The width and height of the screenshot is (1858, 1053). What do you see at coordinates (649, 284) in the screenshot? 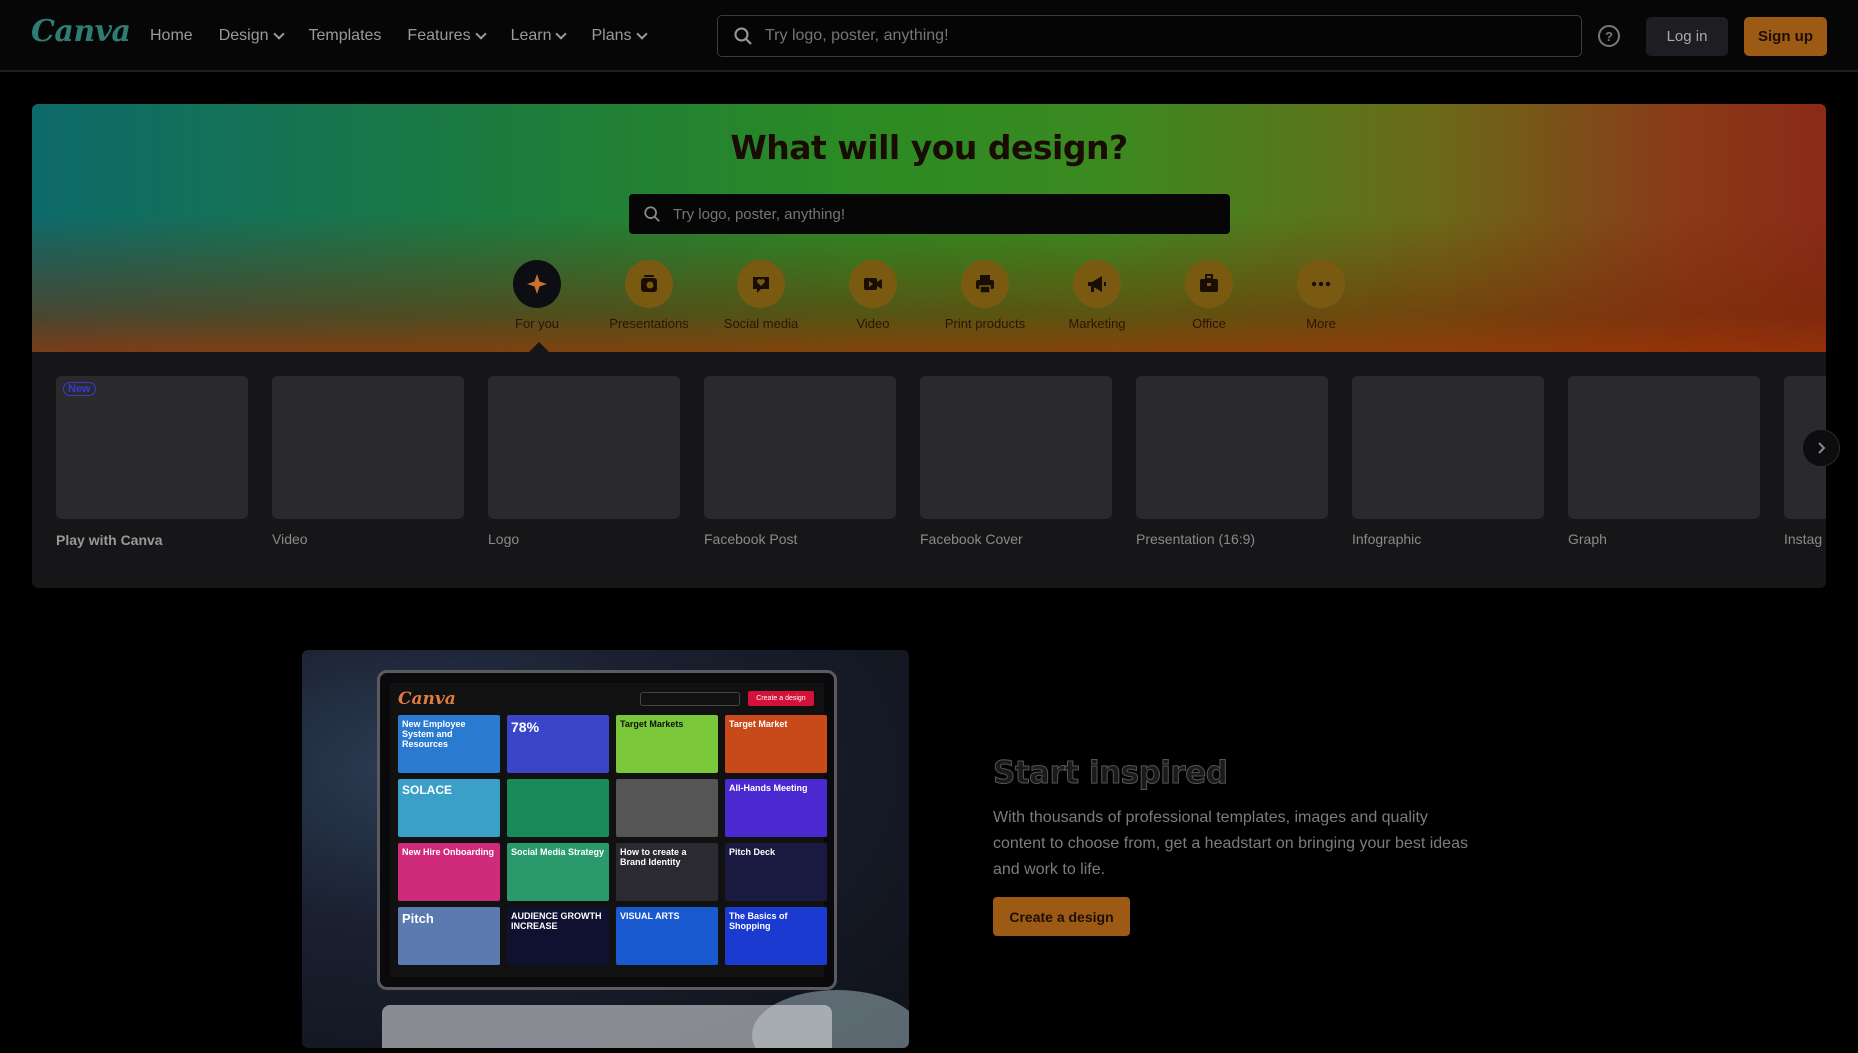
I see `presentation-icon` at bounding box center [649, 284].